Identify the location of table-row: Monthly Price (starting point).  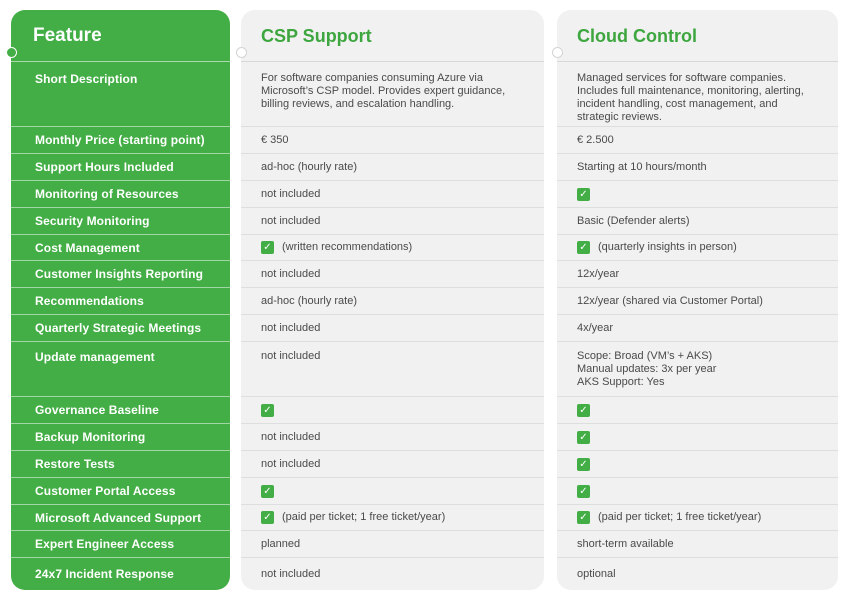
(120, 139).